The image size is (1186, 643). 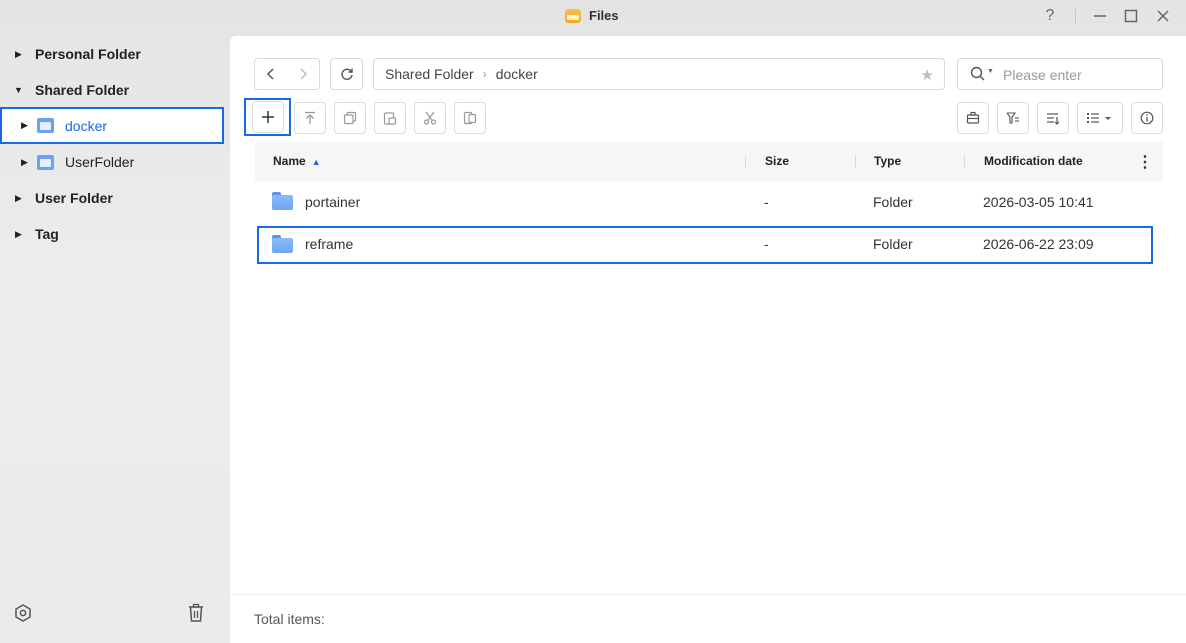 I want to click on sidebar-item-label: User Folder, so click(x=74, y=198).